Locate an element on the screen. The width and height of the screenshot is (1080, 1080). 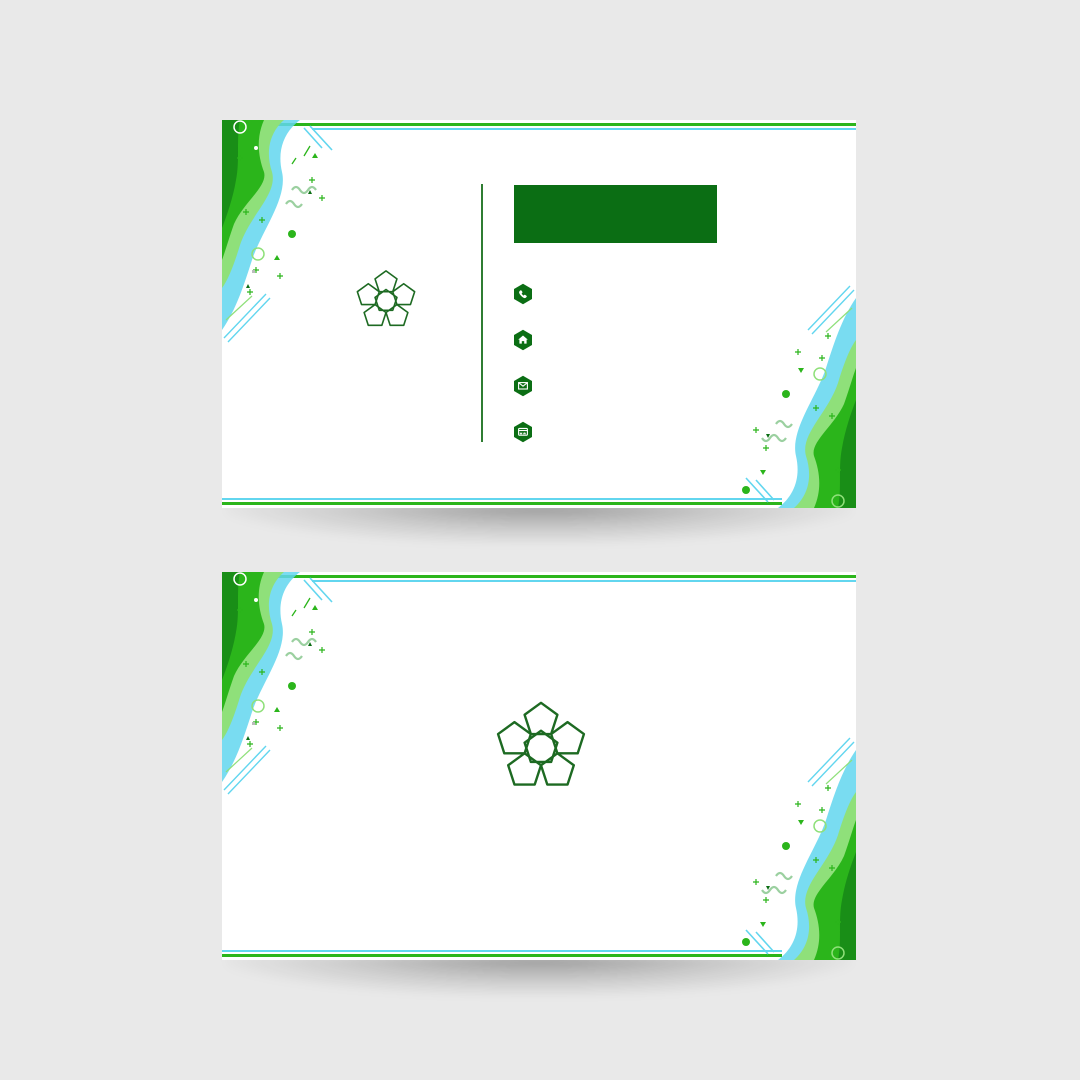
home-icon is located at coordinates (523, 340).